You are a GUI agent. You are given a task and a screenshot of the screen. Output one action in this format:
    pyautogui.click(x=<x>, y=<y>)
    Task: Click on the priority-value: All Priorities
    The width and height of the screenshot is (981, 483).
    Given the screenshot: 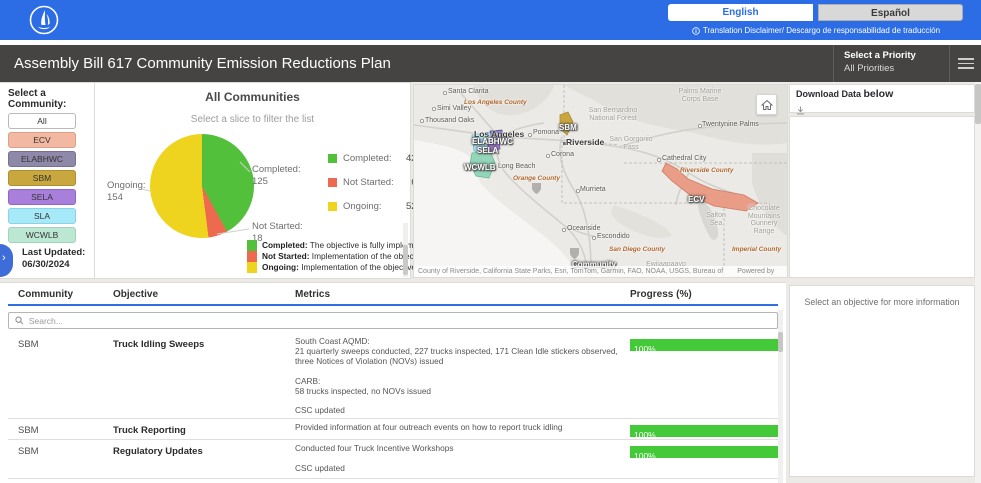 What is the action you would take?
    pyautogui.click(x=869, y=68)
    